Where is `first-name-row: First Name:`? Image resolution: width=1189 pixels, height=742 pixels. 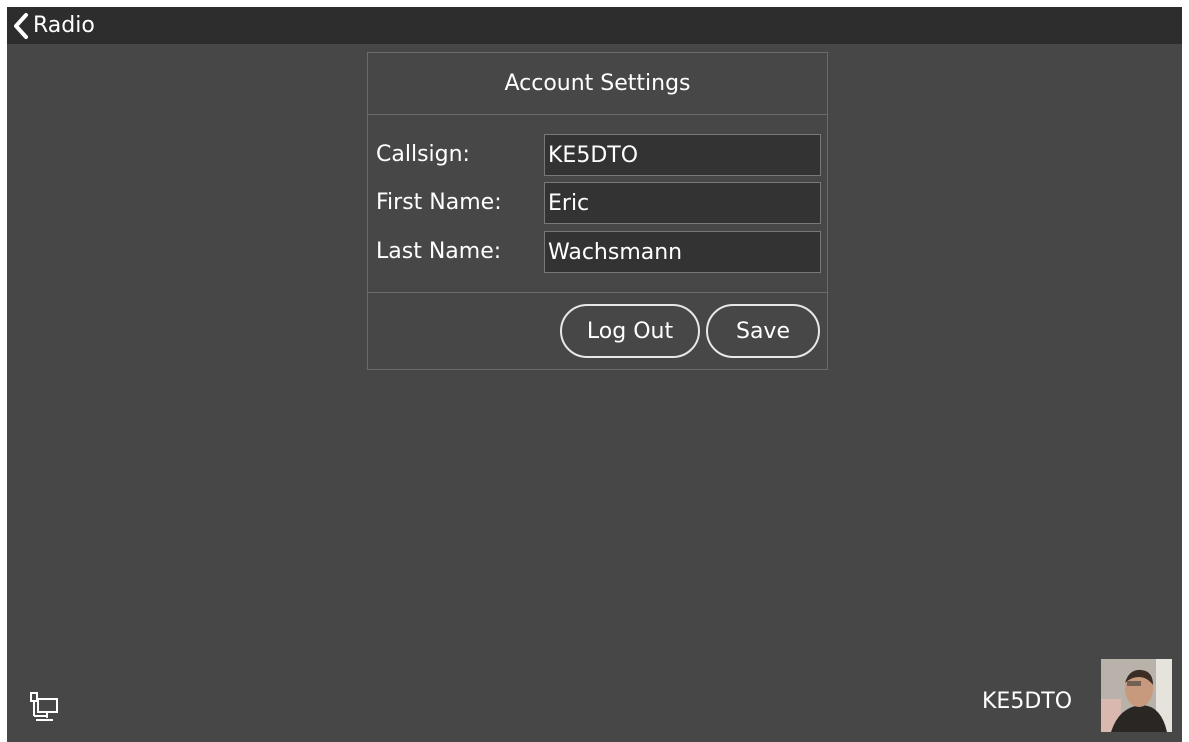
first-name-row: First Name: is located at coordinates (598, 203).